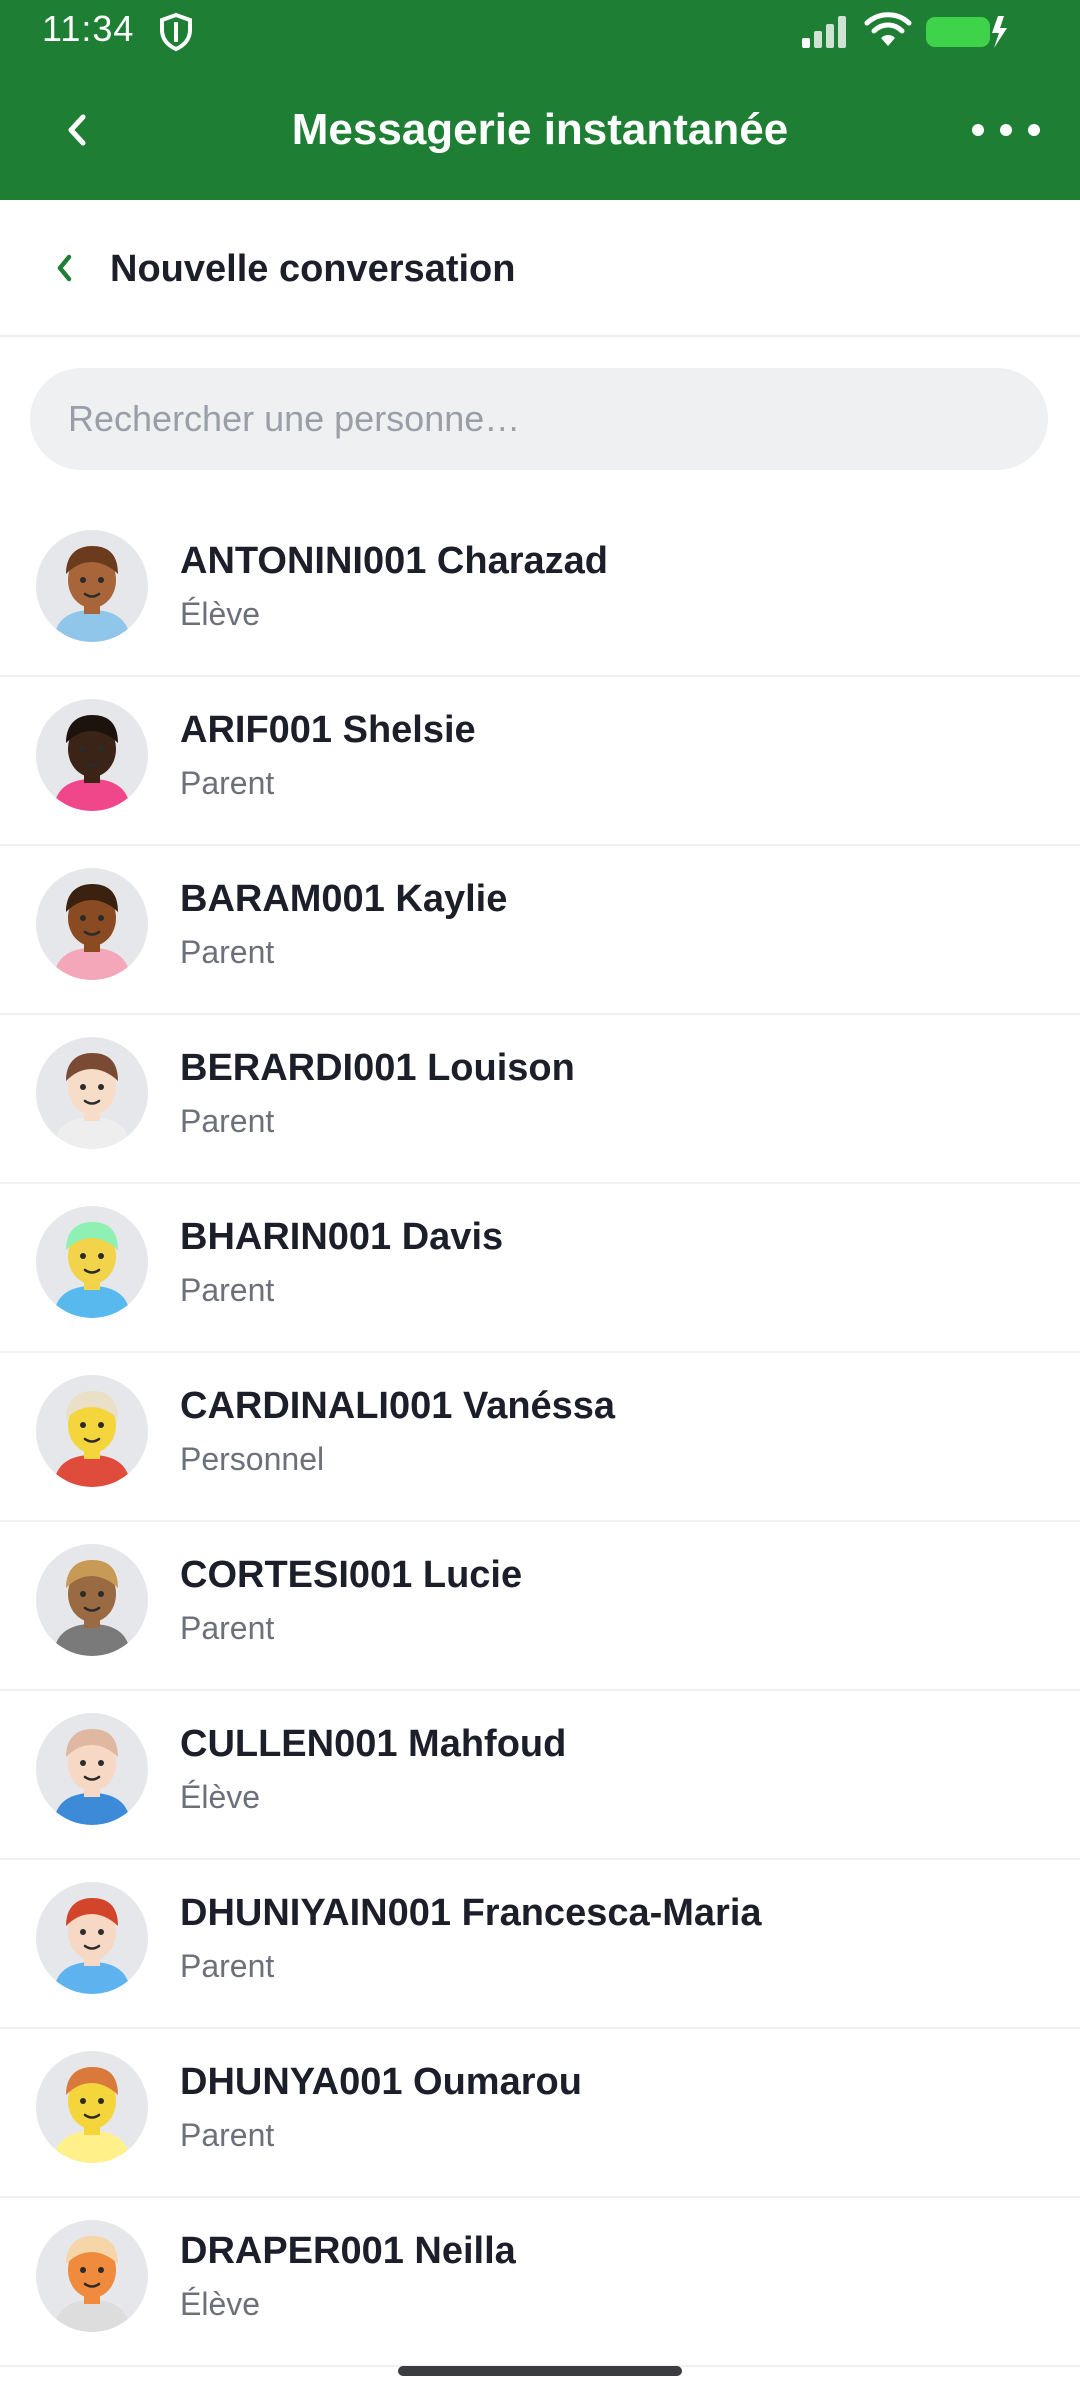 This screenshot has width=1080, height=2400. Describe the element at coordinates (348, 2251) in the screenshot. I see `contact-name: DRAPER001 Neilla` at that location.